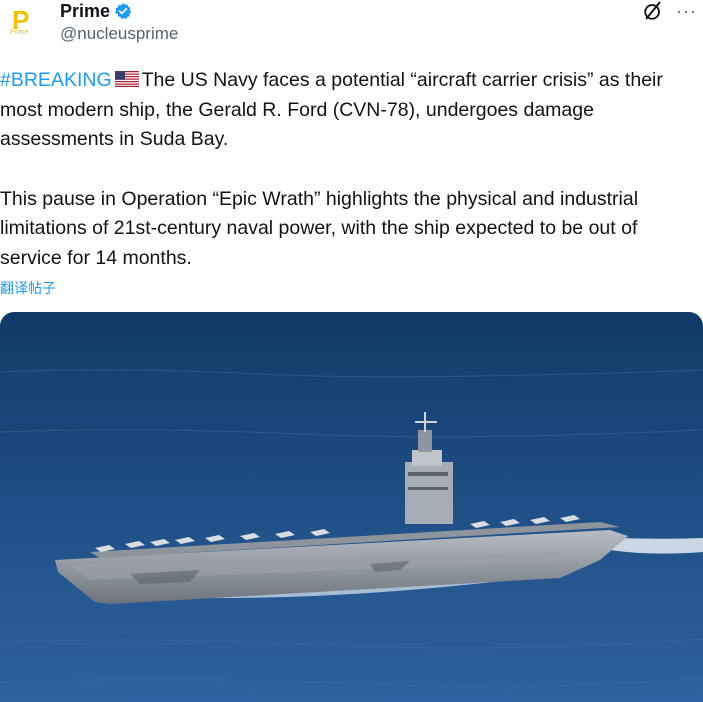 The height and width of the screenshot is (702, 703). What do you see at coordinates (669, 11) in the screenshot?
I see `tweet-actions-top: ···` at bounding box center [669, 11].